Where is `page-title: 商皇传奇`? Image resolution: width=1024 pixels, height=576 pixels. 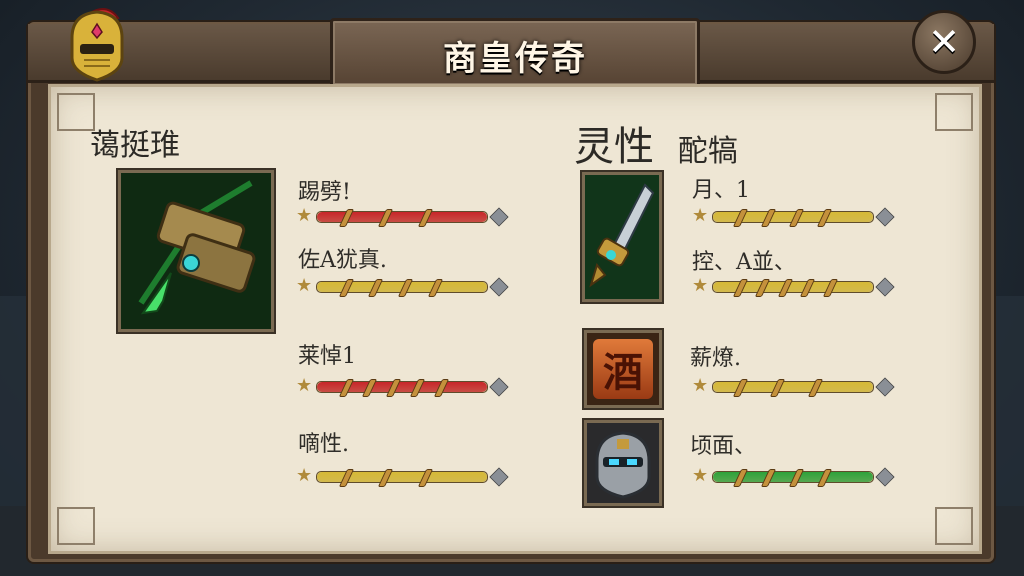
page-title: 商皇传奇 is located at coordinates (515, 59).